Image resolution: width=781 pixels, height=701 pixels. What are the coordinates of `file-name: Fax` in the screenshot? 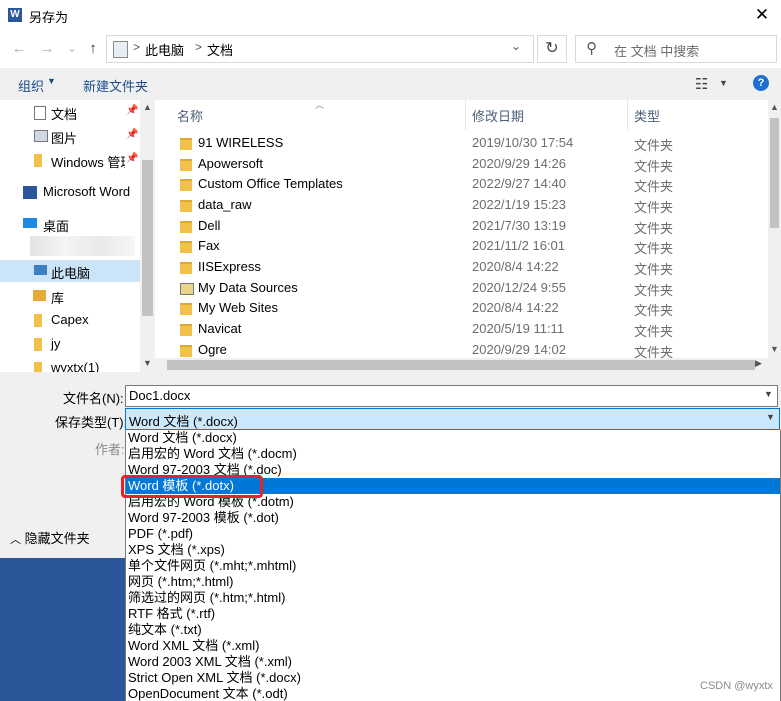 It's located at (209, 245).